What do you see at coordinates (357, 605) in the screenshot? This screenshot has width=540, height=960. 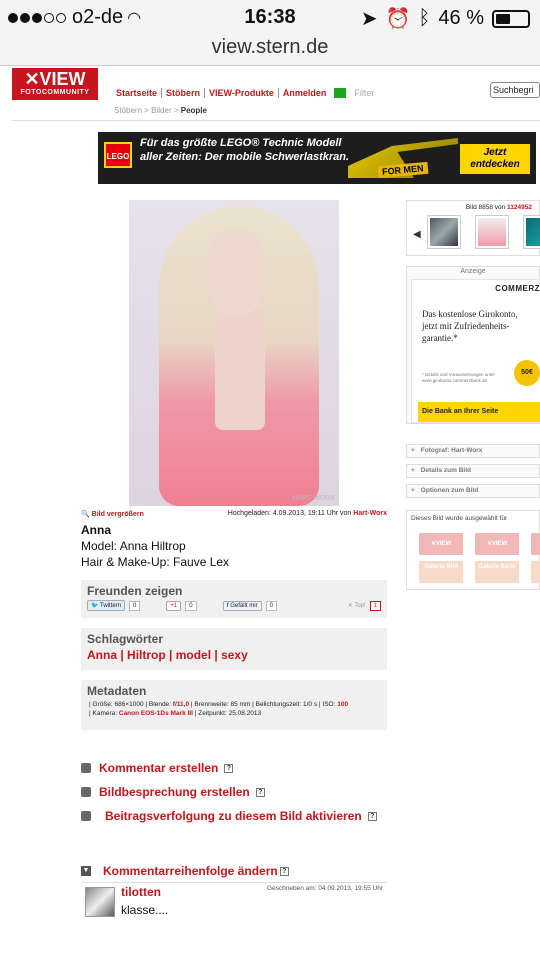 I see `top-button: ✕ Top!` at bounding box center [357, 605].